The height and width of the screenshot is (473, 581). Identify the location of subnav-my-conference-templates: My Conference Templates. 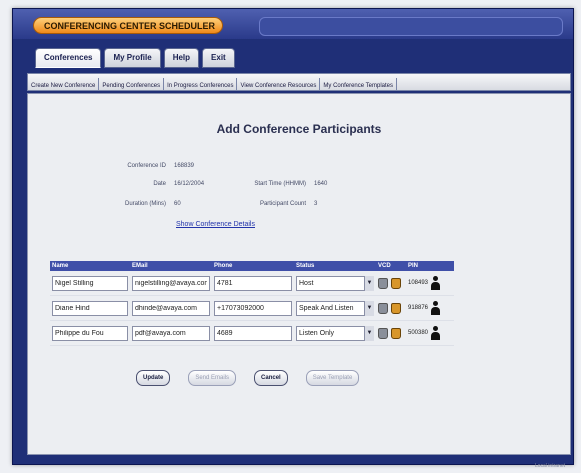
(358, 84).